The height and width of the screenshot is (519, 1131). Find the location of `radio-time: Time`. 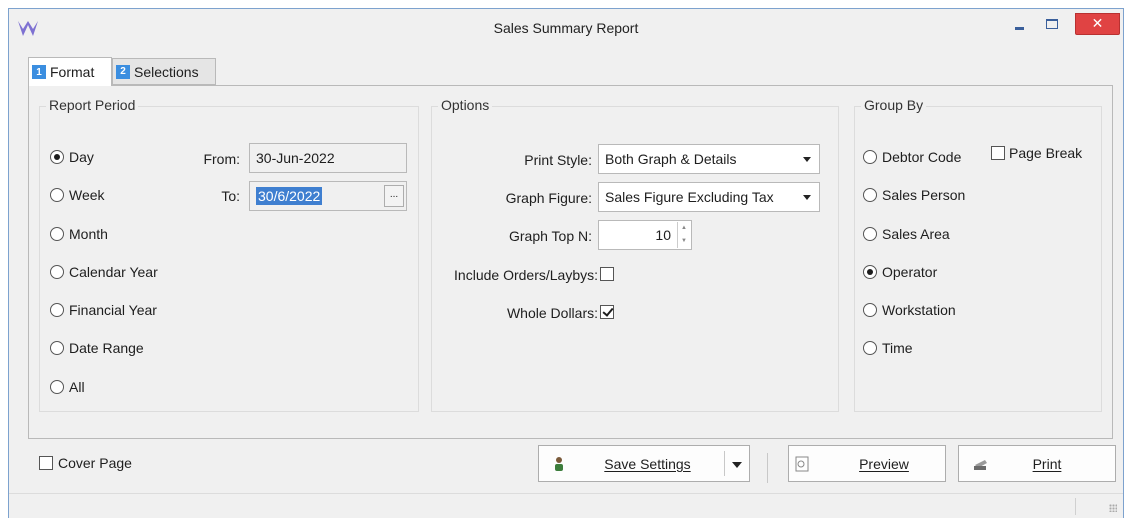

radio-time: Time is located at coordinates (888, 348).